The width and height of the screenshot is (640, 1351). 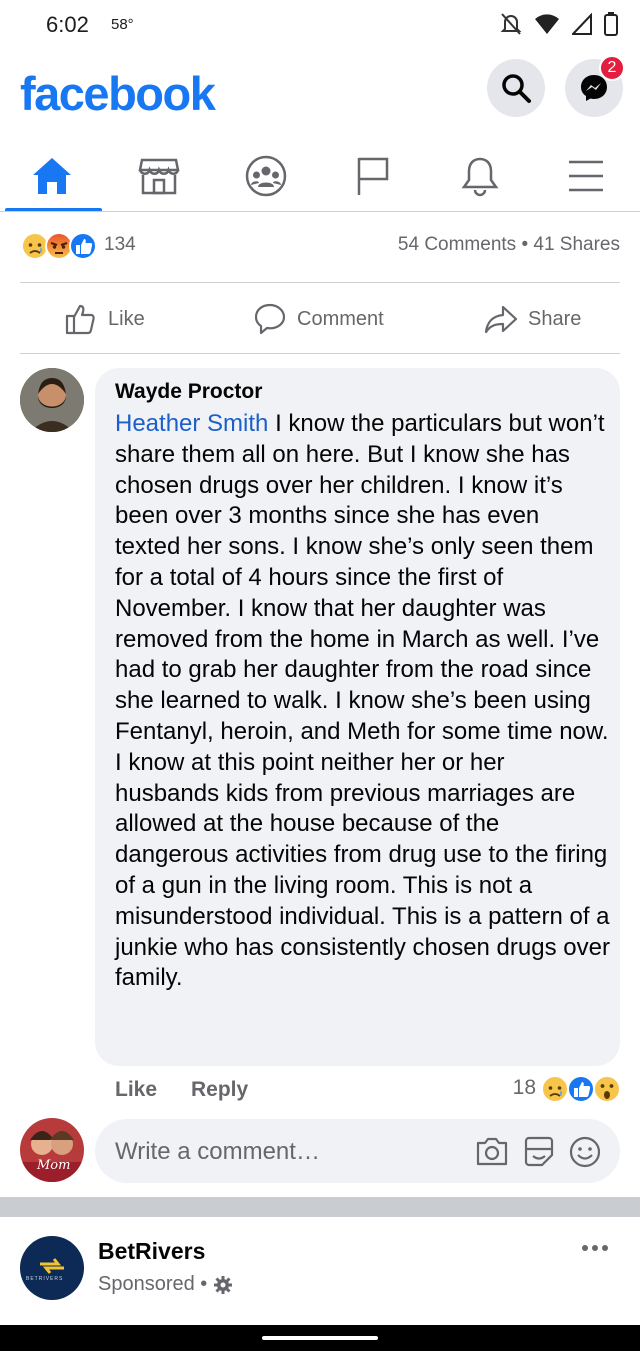 What do you see at coordinates (320, 177) in the screenshot?
I see `top-nav` at bounding box center [320, 177].